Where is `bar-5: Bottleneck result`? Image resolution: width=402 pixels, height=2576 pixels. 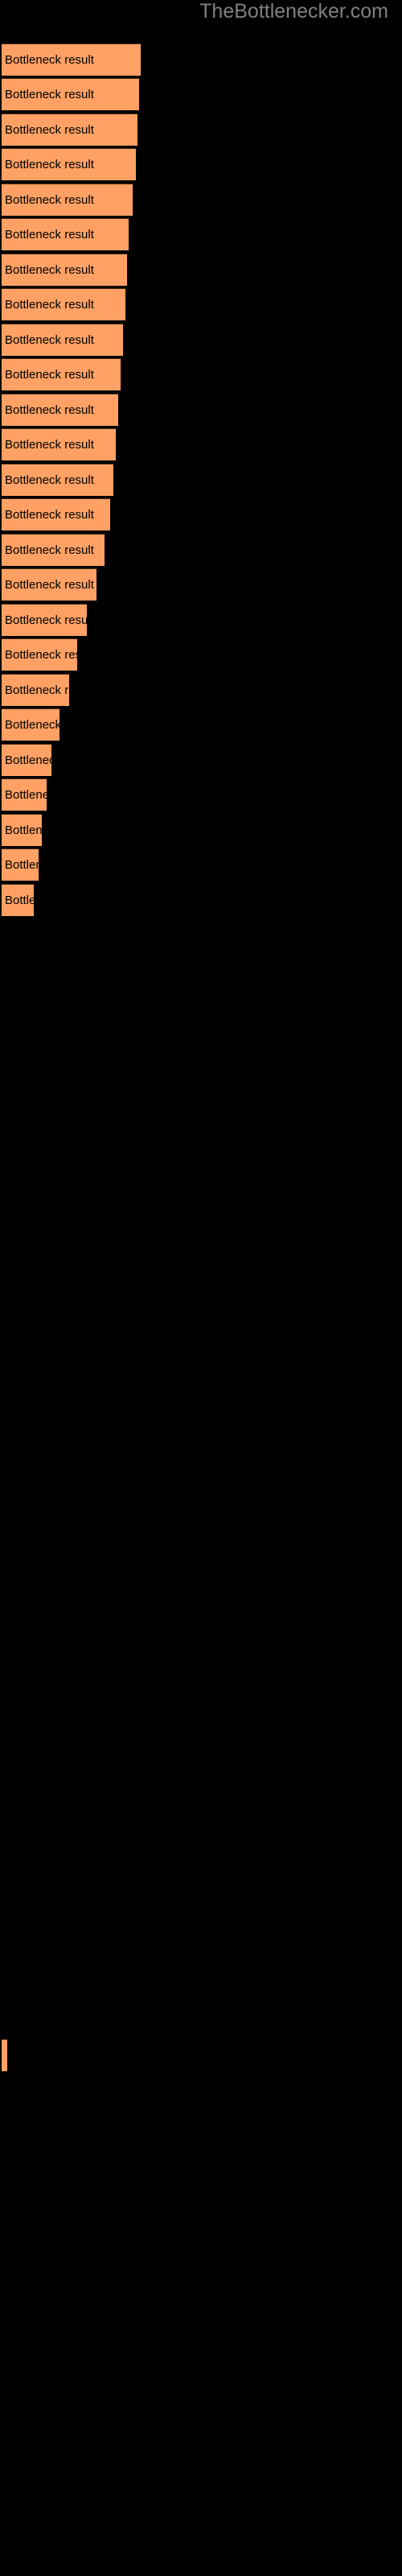 bar-5: Bottleneck result is located at coordinates (67, 200).